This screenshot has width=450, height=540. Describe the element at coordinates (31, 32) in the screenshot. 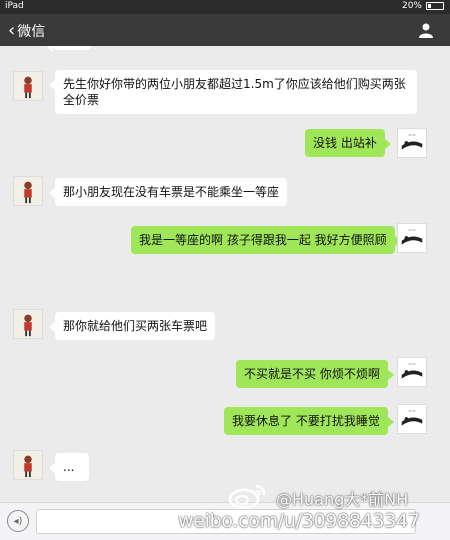

I see `back-label: 微信` at that location.